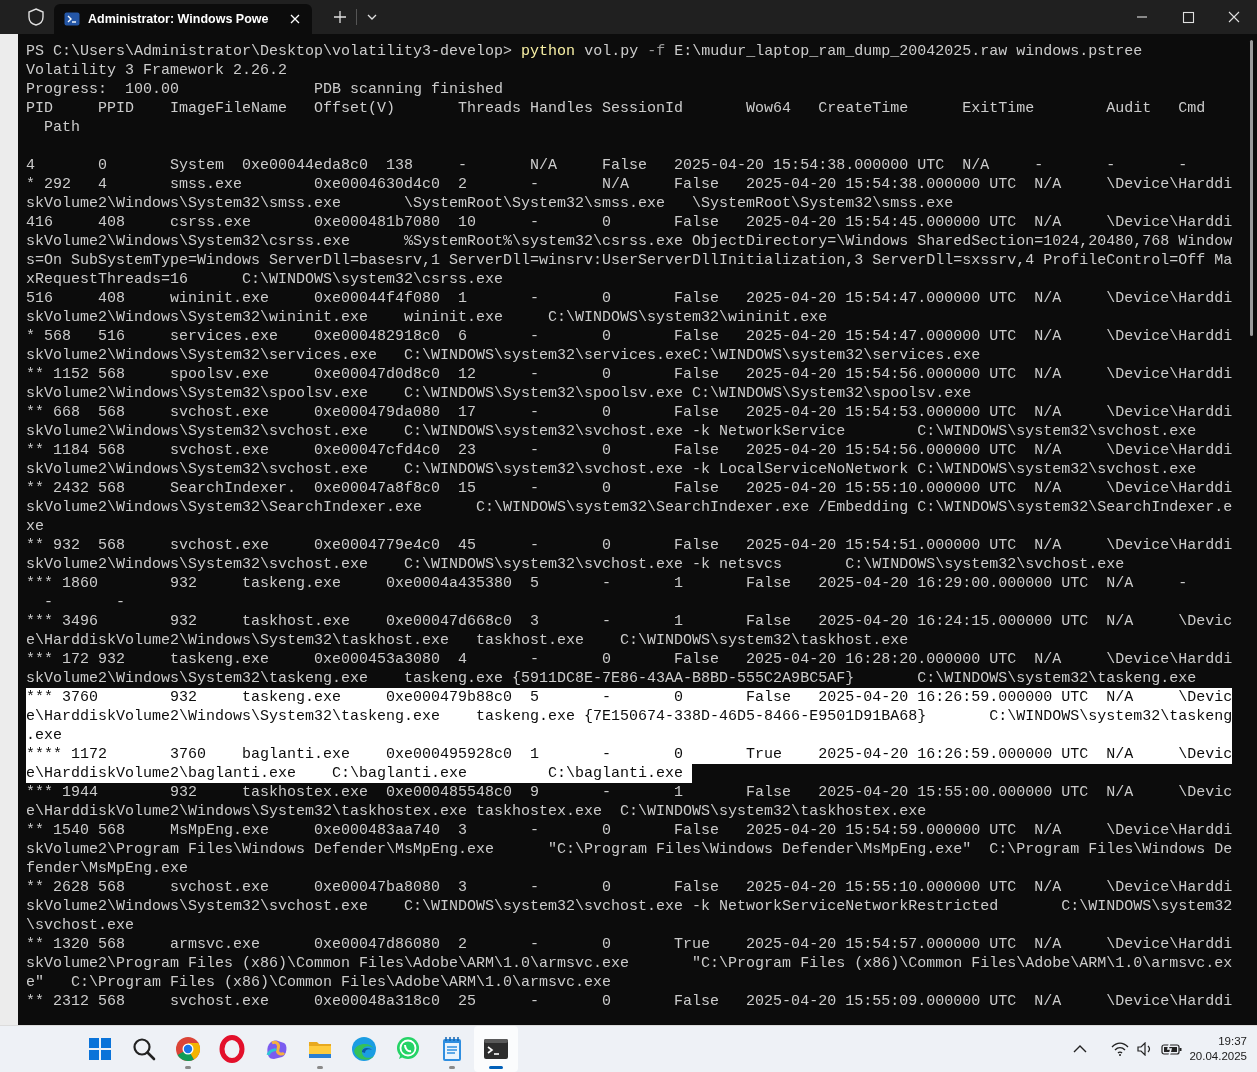 The height and width of the screenshot is (1072, 1257). I want to click on output-line: *** 1944 932 taskhostex.exe 0xe000485548c0 9 - 1 False 2025-04-20 15:55:00.000000 UTC N/A \Devic, so click(629, 792).